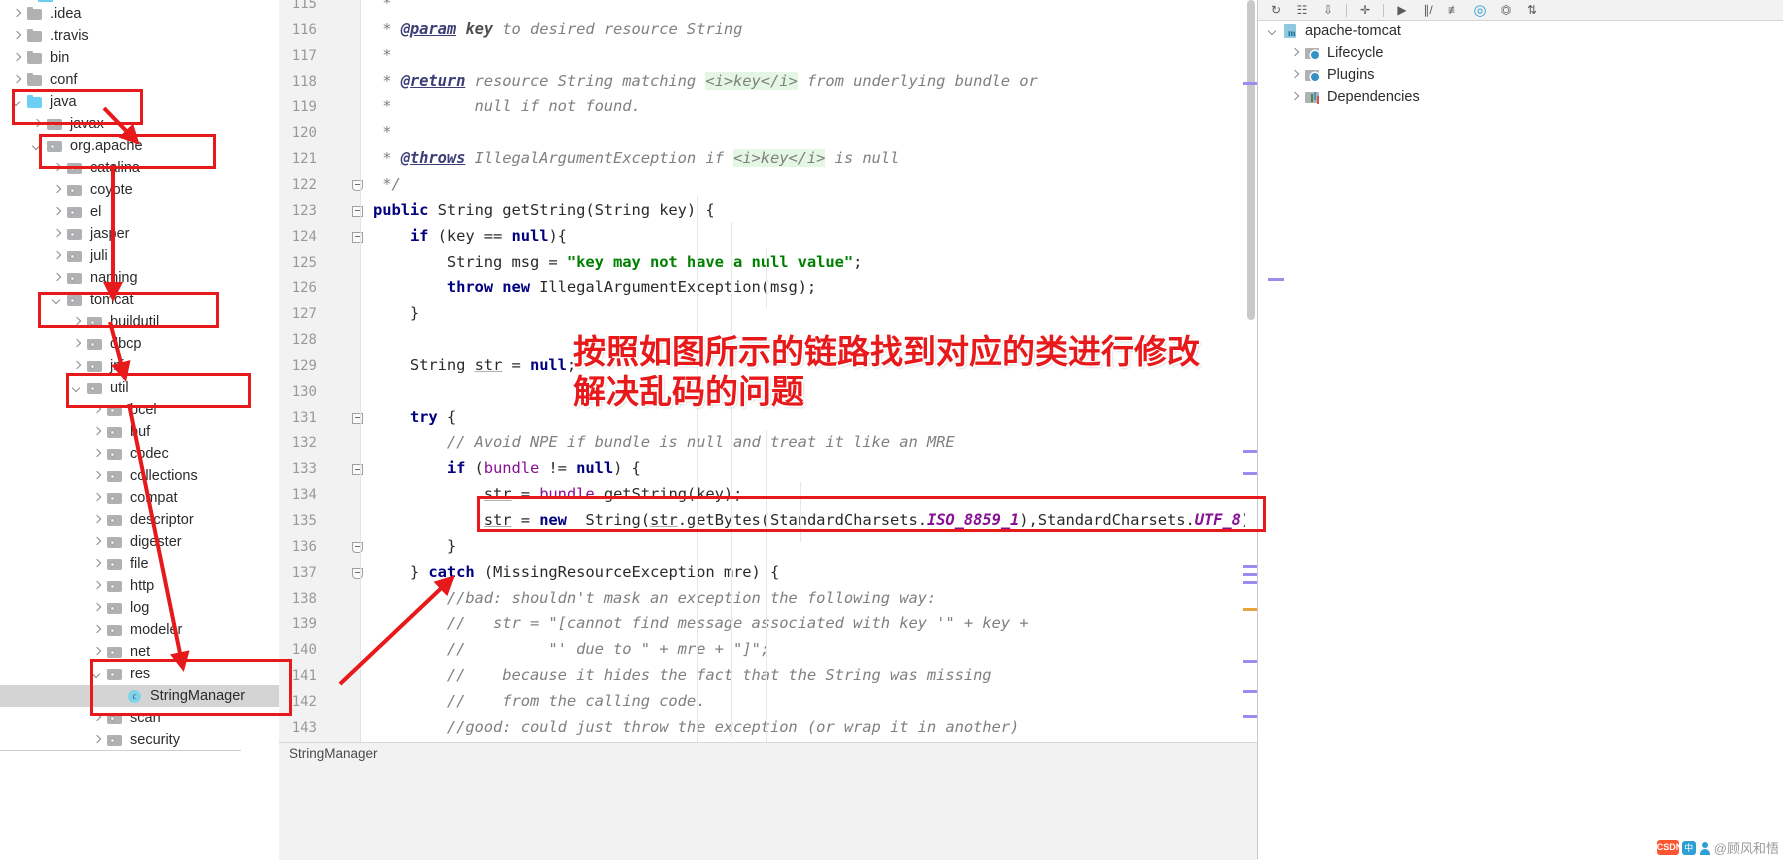 This screenshot has height=860, width=1783. I want to click on tree-item-codec: codec, so click(139, 454).